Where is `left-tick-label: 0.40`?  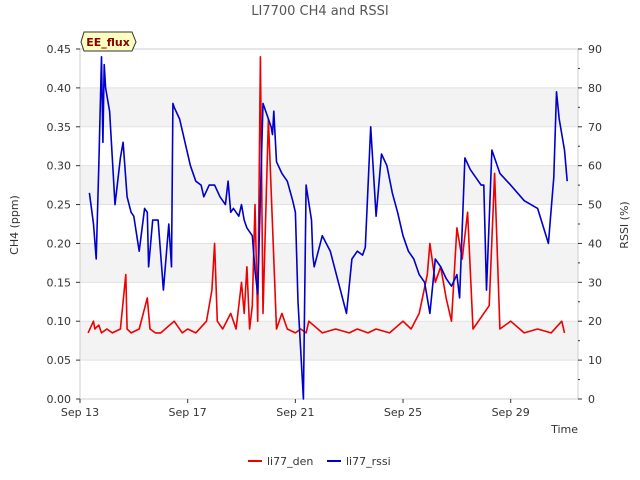 left-tick-label: 0.40 is located at coordinates (59, 88).